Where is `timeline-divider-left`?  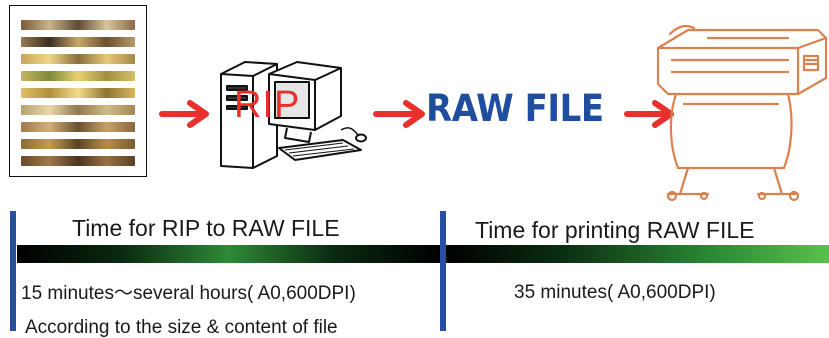
timeline-divider-left is located at coordinates (13, 271).